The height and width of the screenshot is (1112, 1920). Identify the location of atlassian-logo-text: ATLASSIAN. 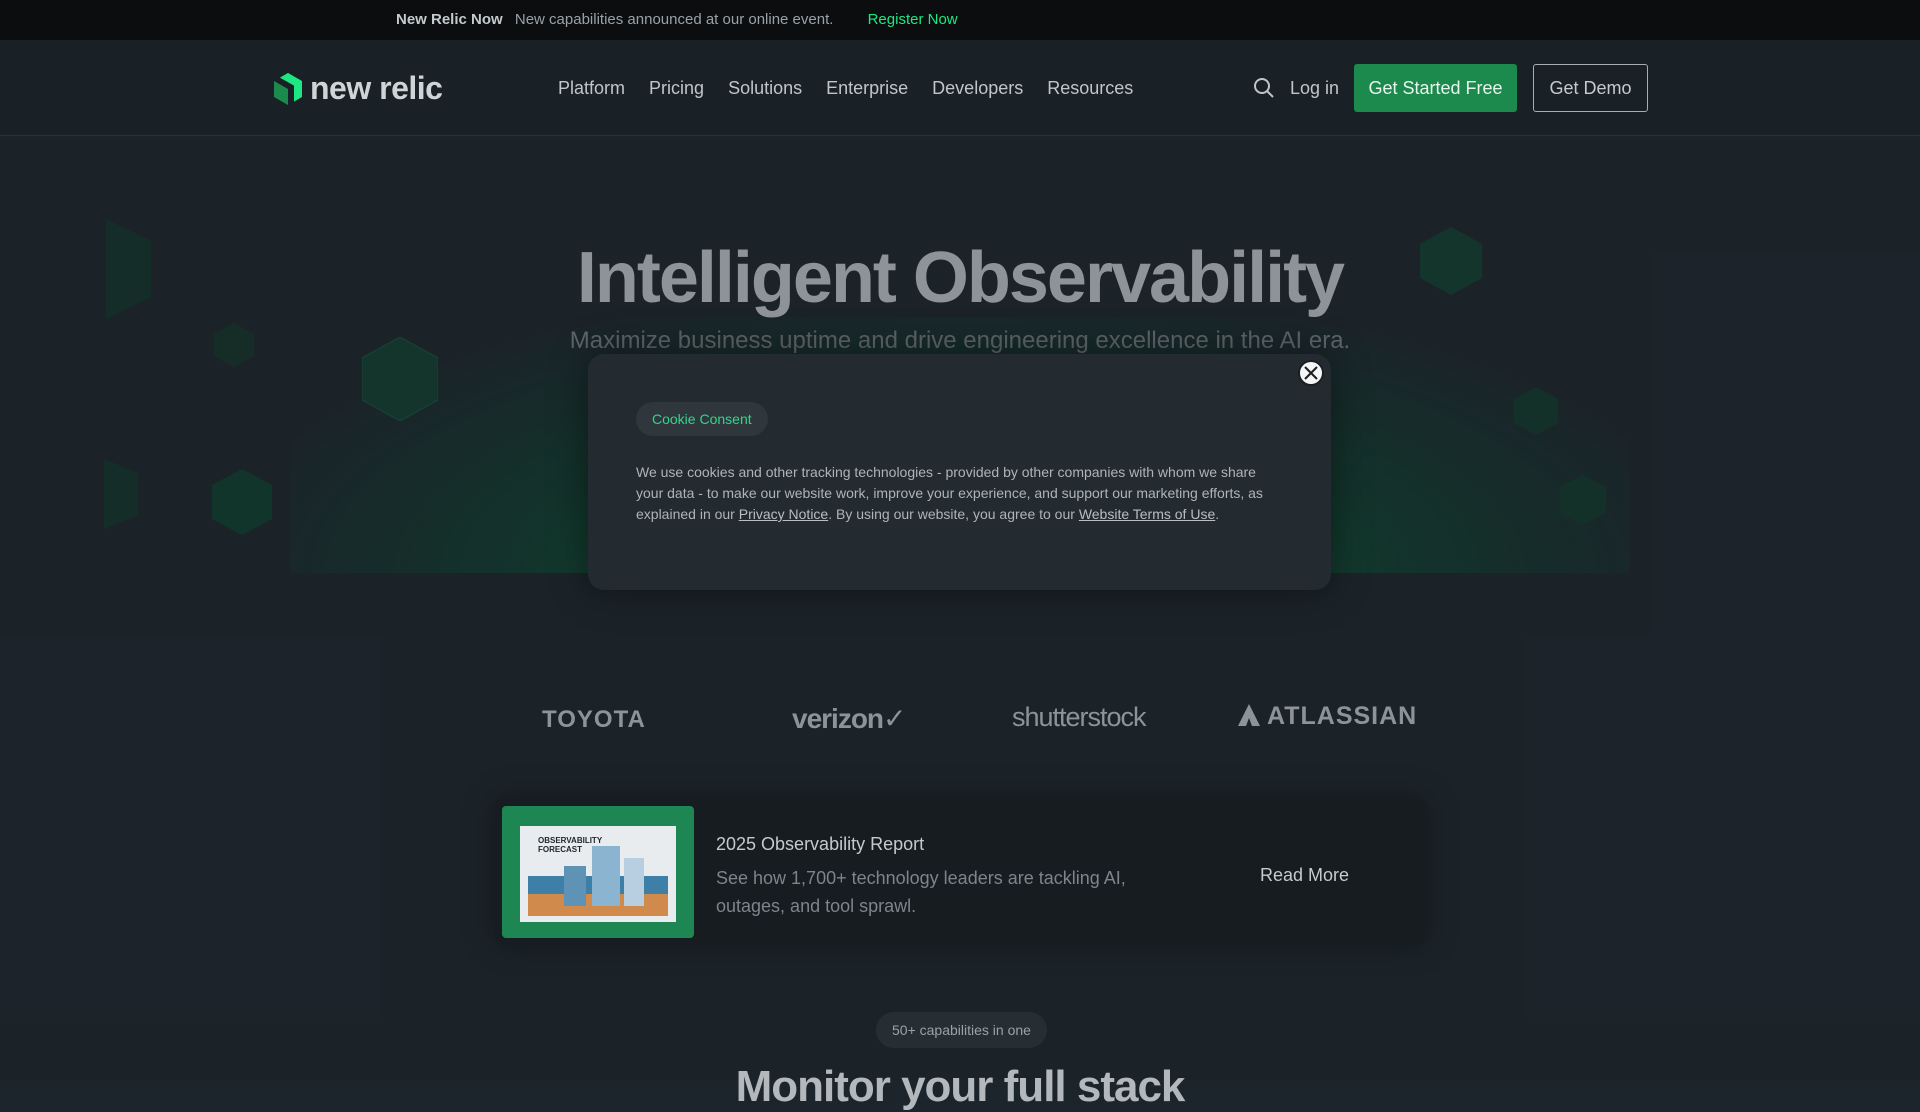
(1342, 716).